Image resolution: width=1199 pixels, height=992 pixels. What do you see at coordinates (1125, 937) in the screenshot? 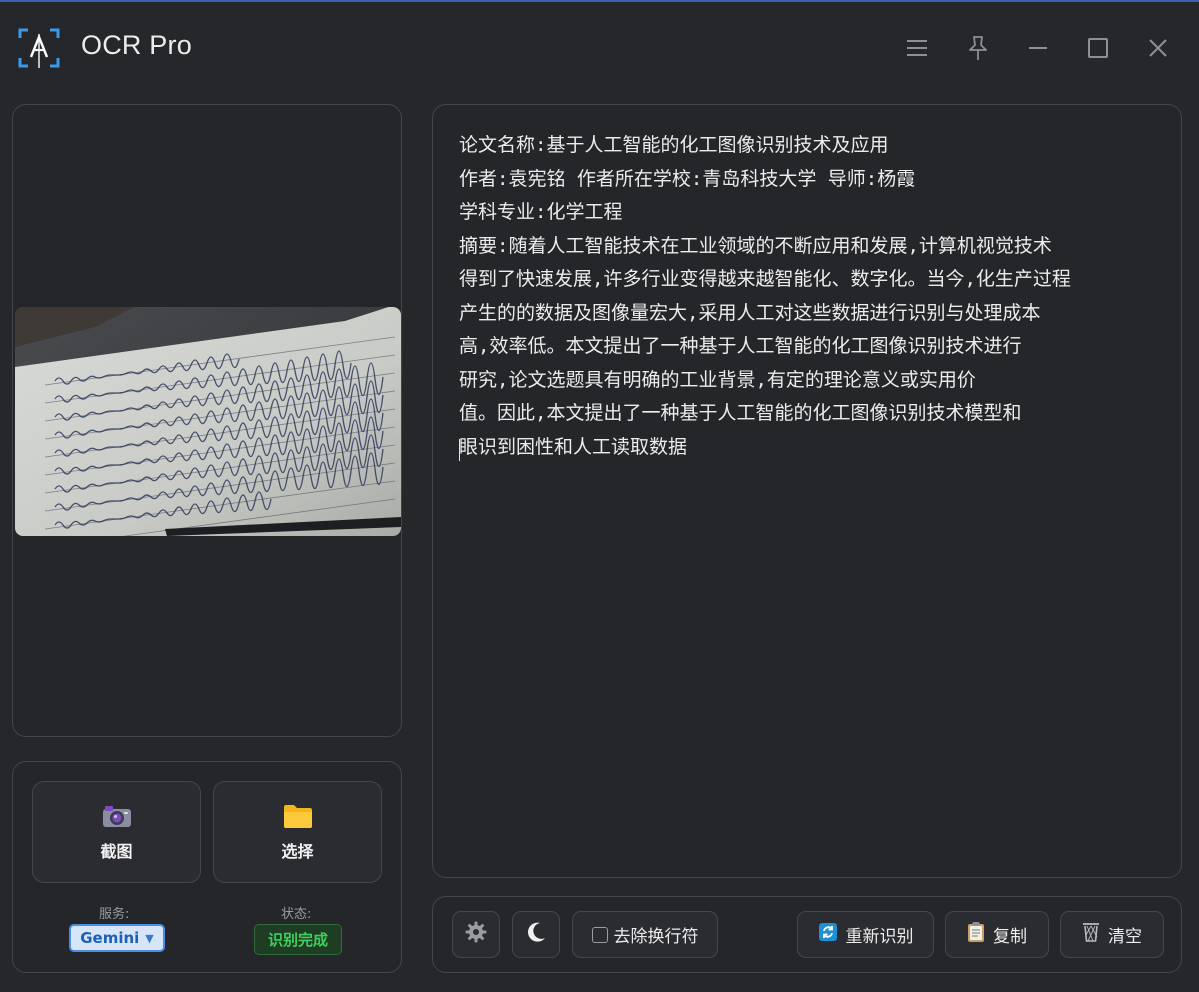
I see `clear-label: 清空` at bounding box center [1125, 937].